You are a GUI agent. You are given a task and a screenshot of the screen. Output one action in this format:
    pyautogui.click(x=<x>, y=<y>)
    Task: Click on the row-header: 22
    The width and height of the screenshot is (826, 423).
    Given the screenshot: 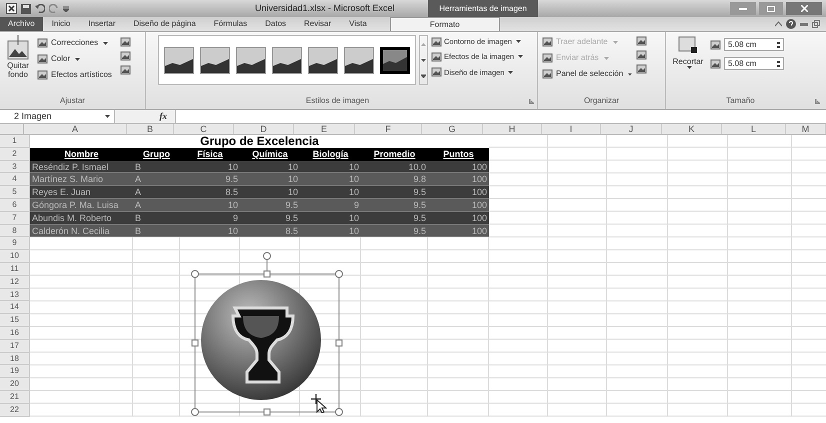 What is the action you would take?
    pyautogui.click(x=15, y=410)
    